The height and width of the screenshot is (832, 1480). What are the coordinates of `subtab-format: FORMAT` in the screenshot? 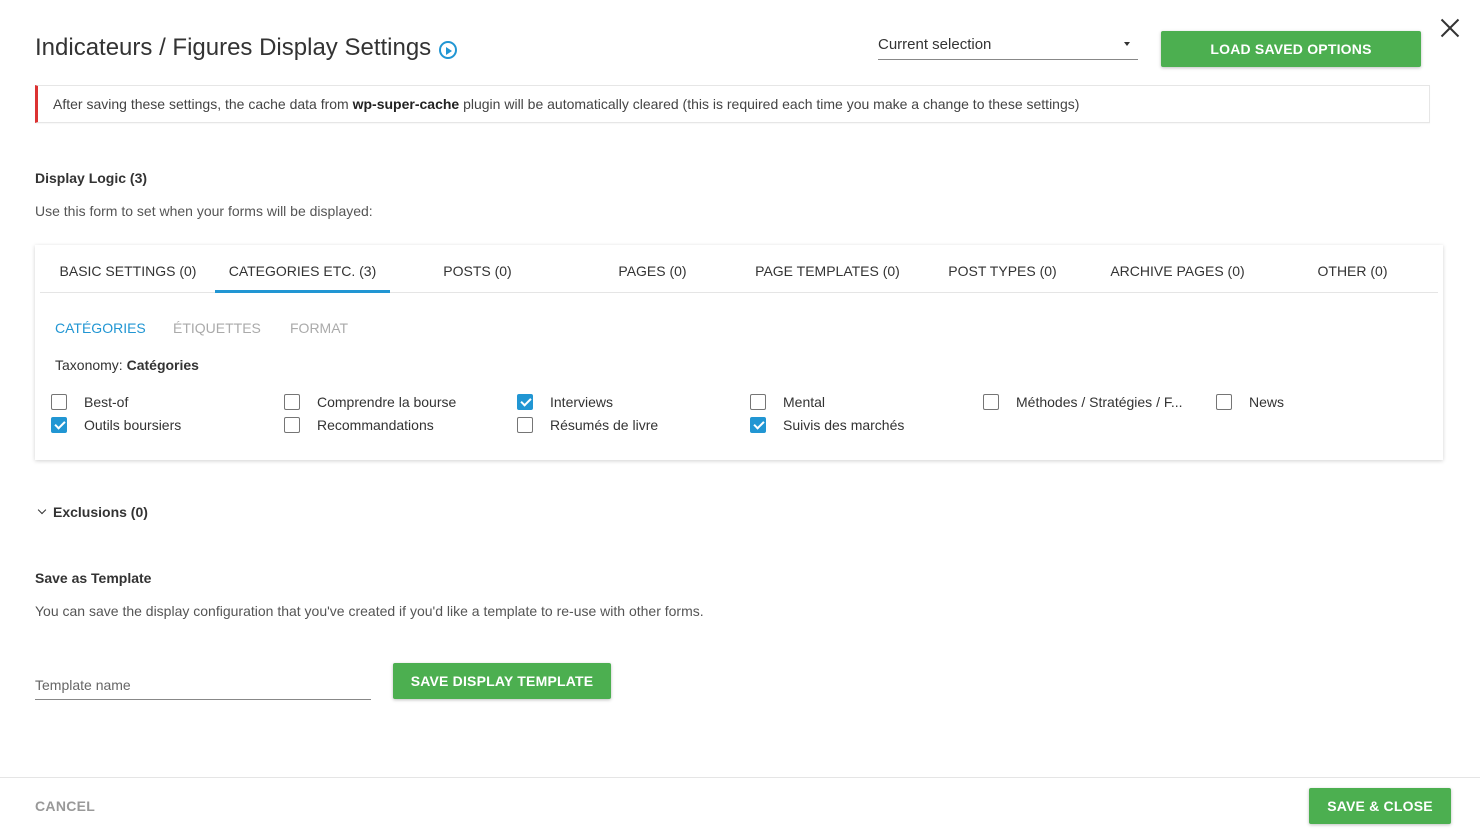 It's located at (319, 328).